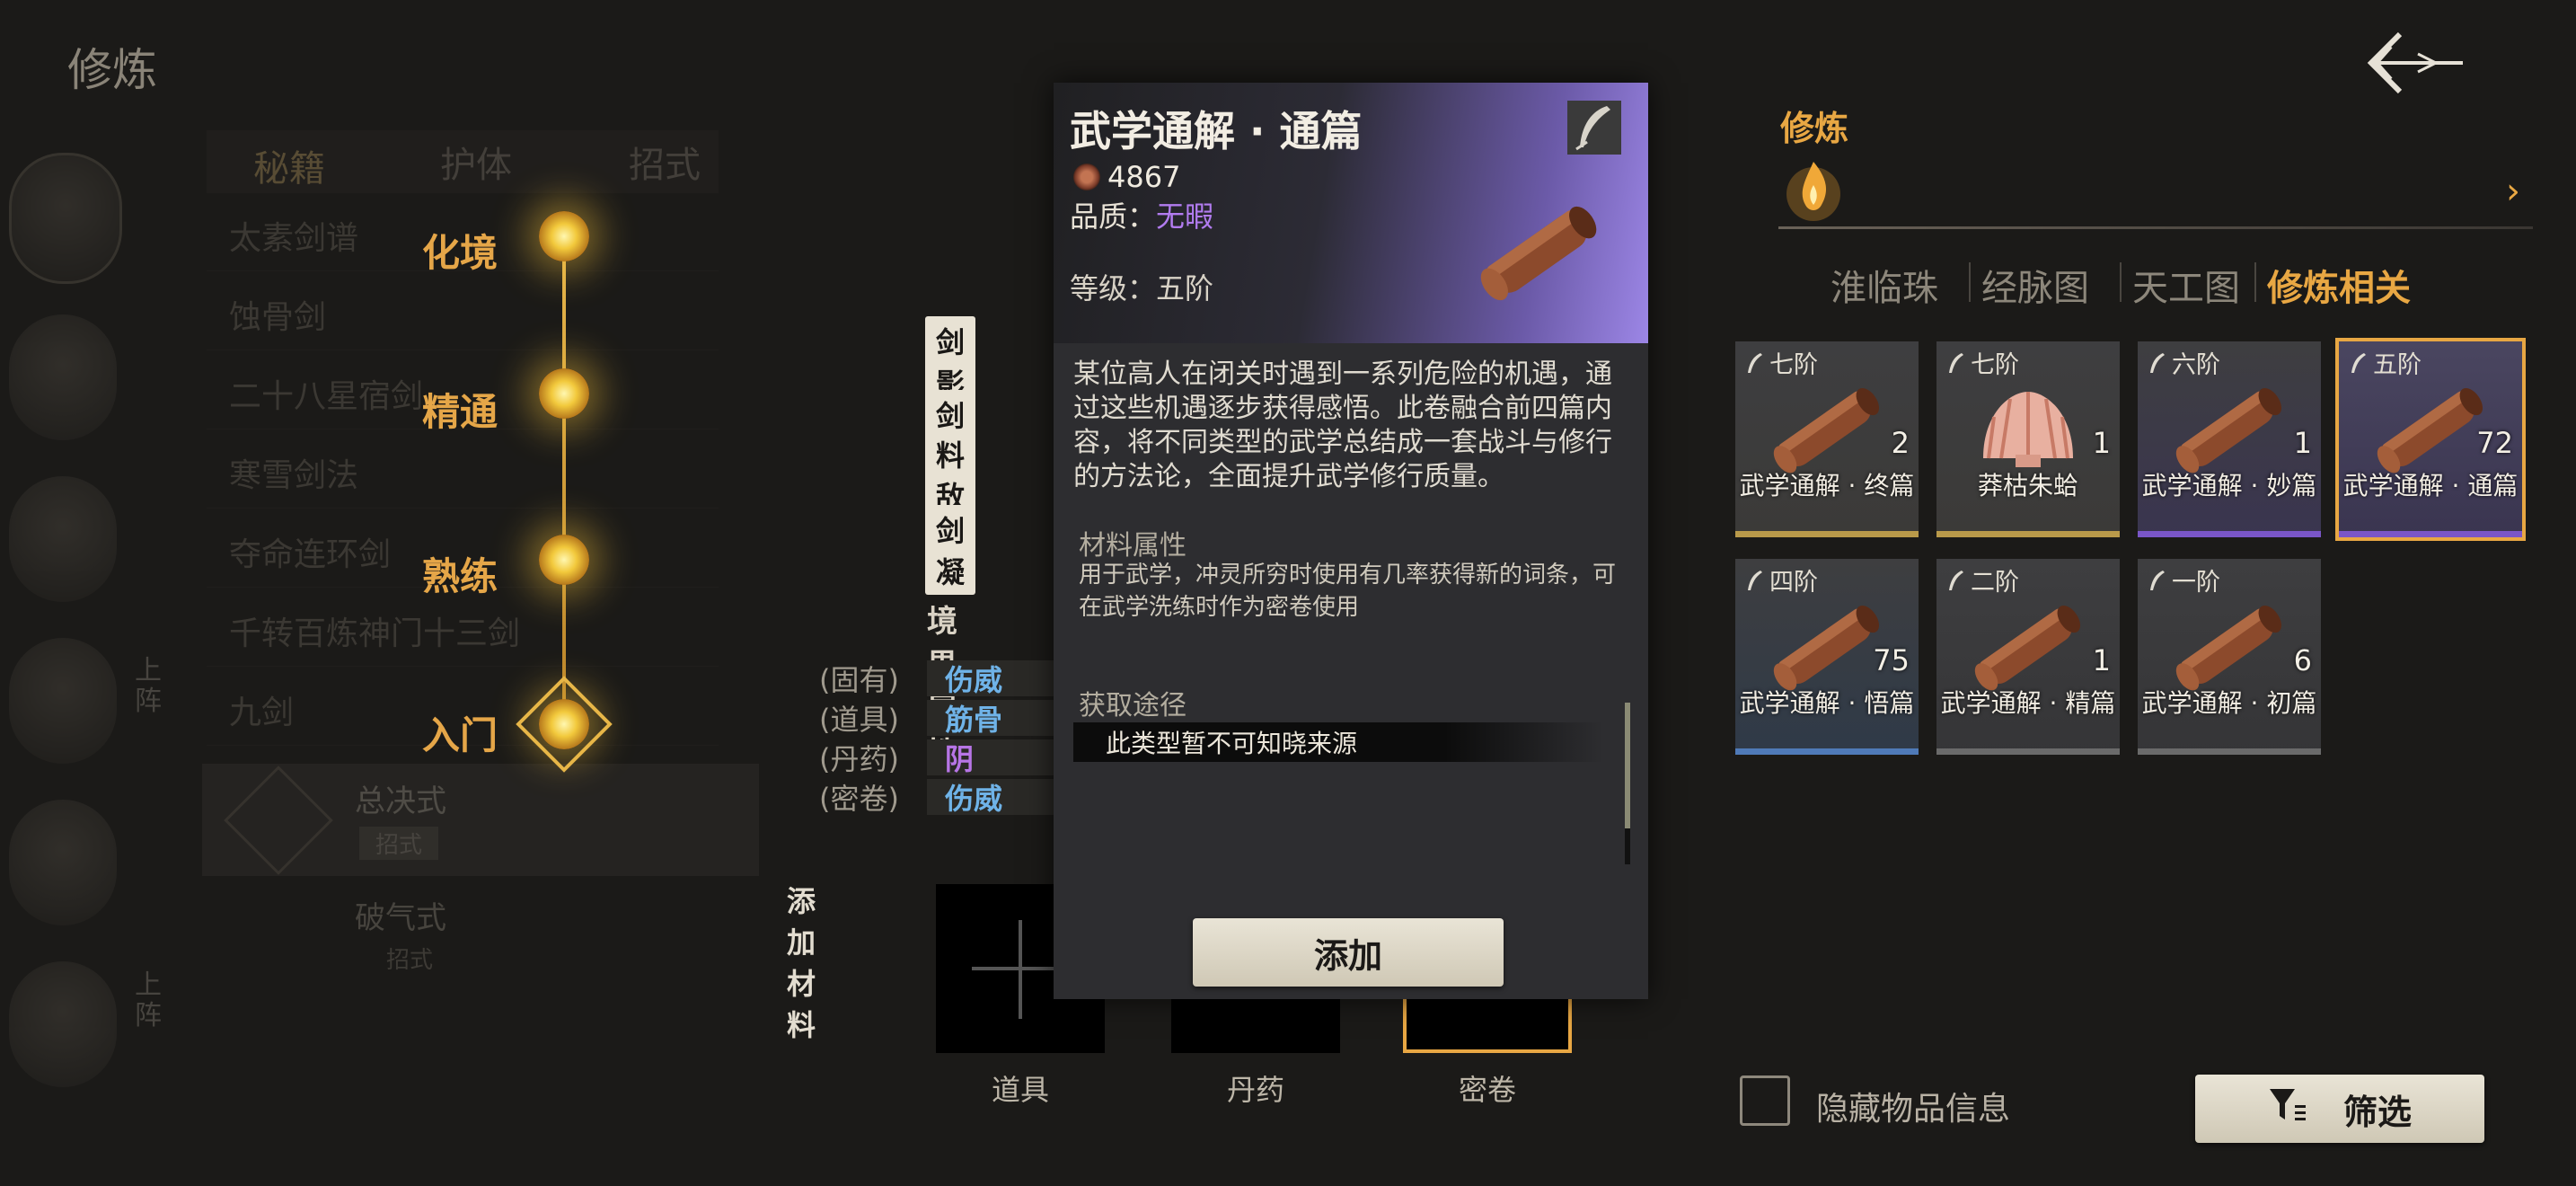 The width and height of the screenshot is (2576, 1186). What do you see at coordinates (2430, 439) in the screenshot?
I see `inventory-item-card: 五阶 72 武学通解 · 通篇` at bounding box center [2430, 439].